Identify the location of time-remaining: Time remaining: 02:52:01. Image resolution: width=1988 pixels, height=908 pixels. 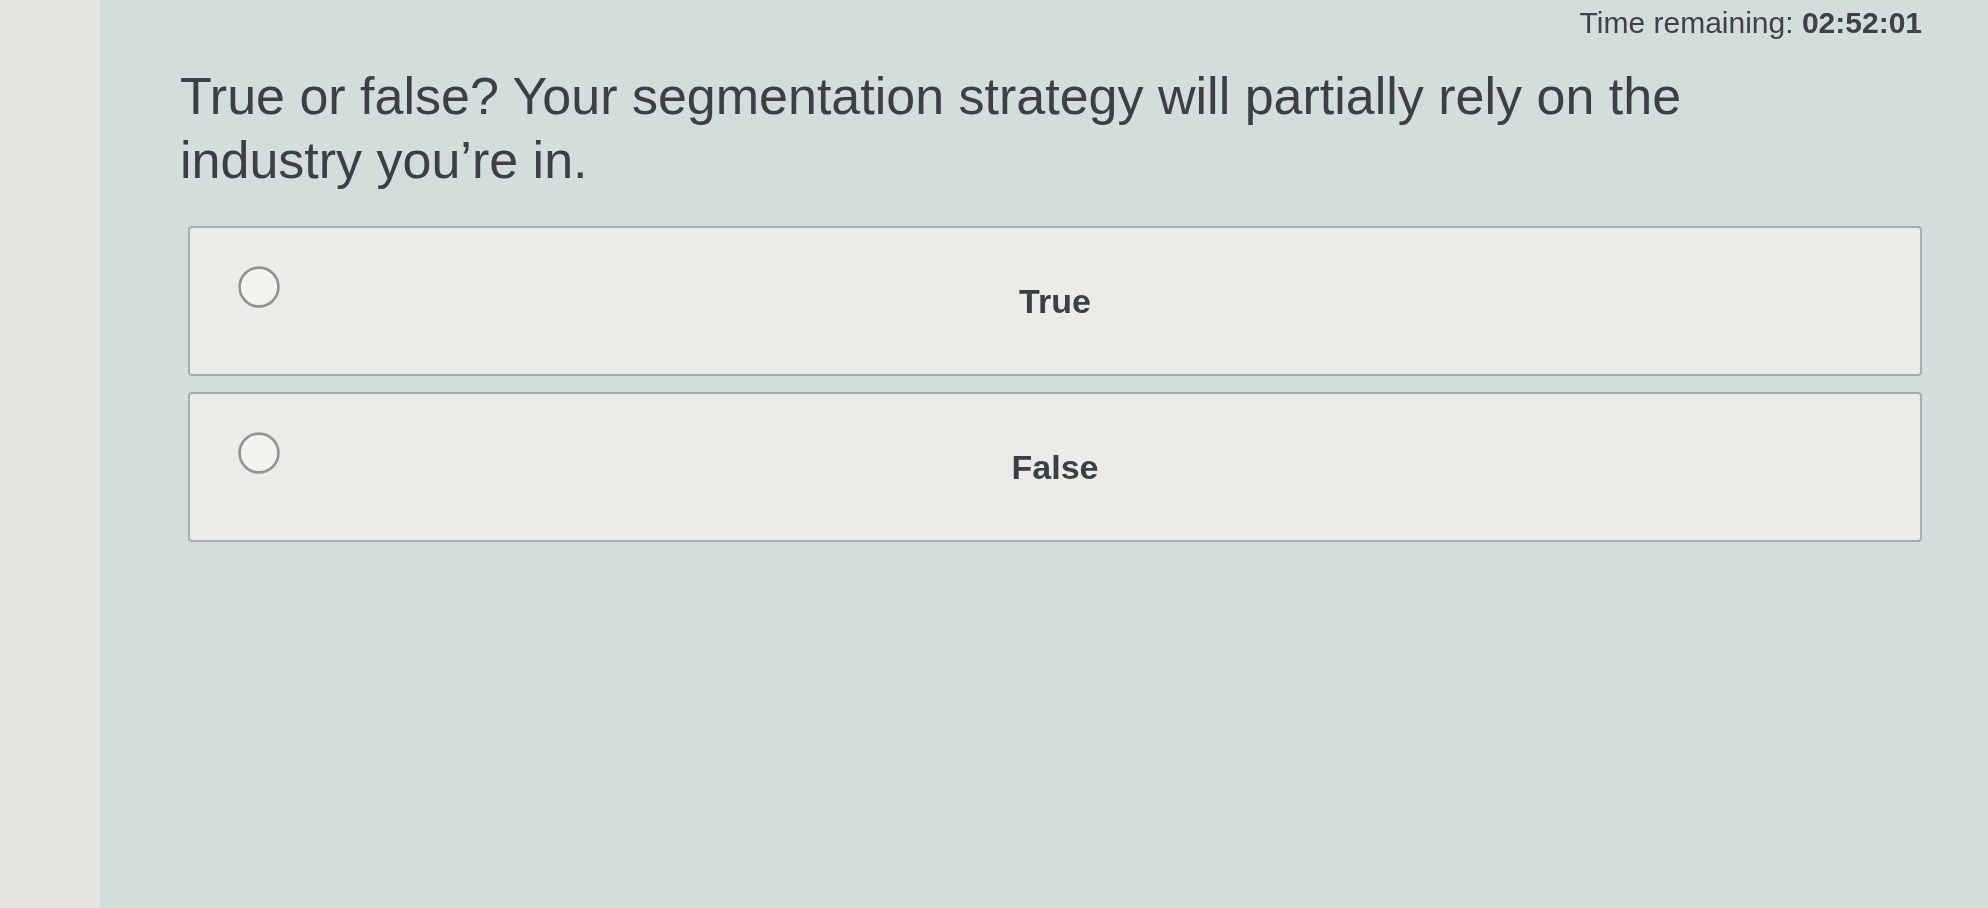
(1750, 23).